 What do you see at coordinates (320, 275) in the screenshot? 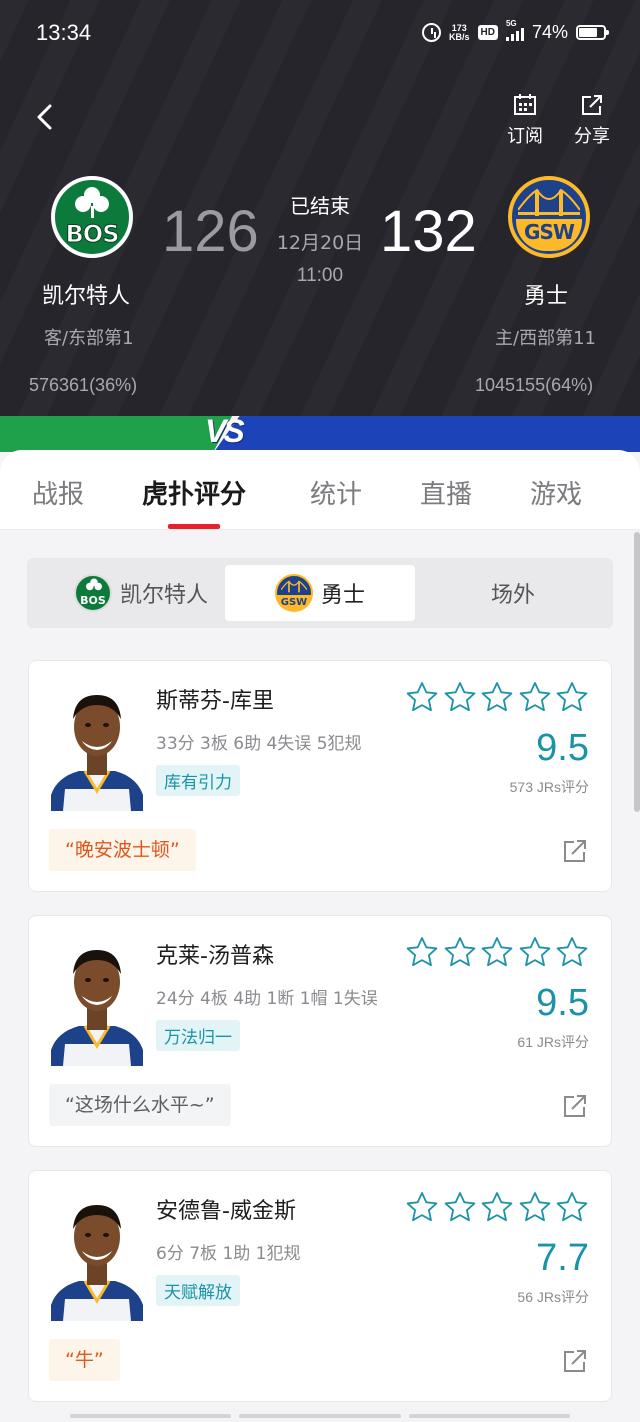
I see `game-time: 11:00` at bounding box center [320, 275].